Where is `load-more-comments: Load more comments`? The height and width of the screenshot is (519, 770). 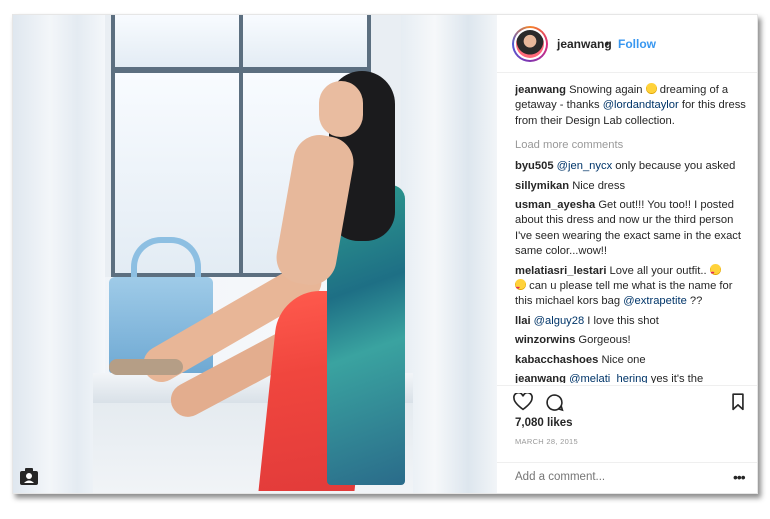
load-more-comments: Load more comments is located at coordinates (631, 145).